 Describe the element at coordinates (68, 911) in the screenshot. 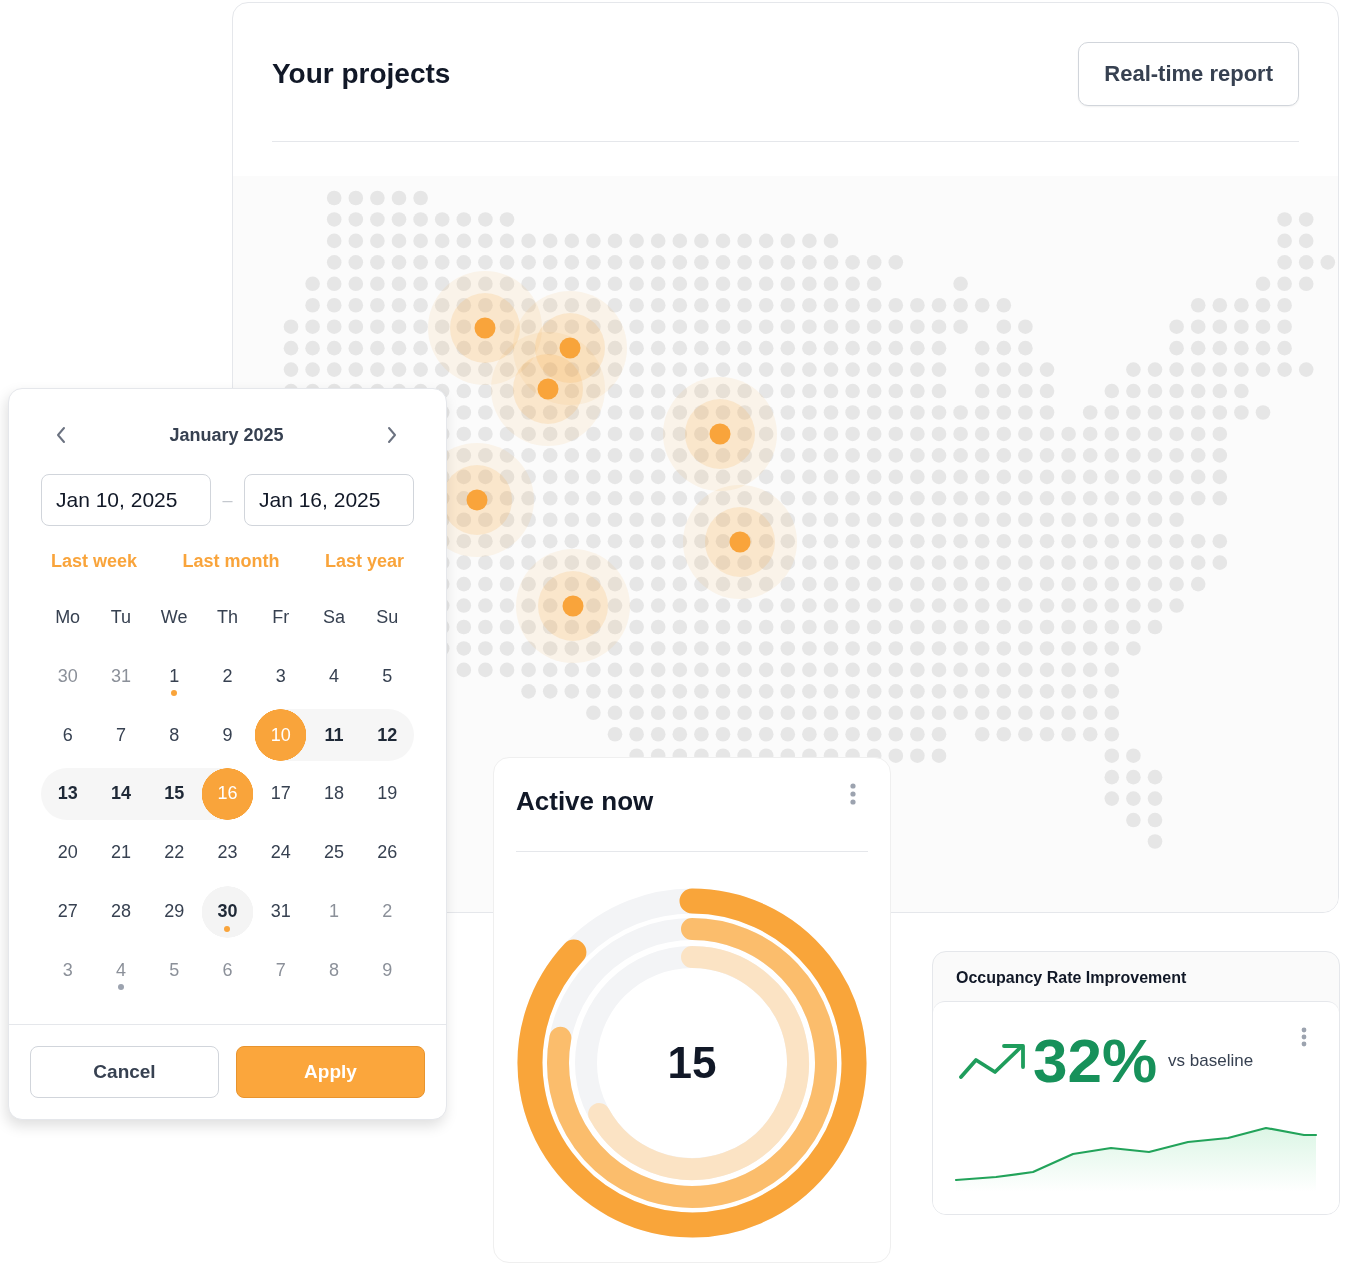

I see `calendar-day: 27` at that location.